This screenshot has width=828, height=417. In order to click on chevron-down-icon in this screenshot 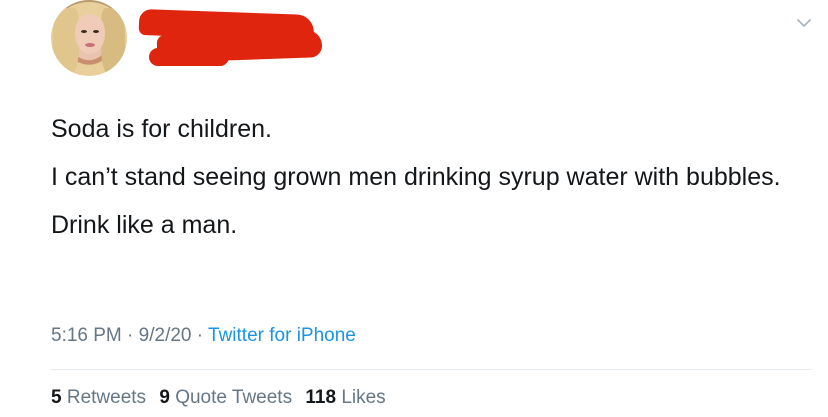, I will do `click(804, 23)`.